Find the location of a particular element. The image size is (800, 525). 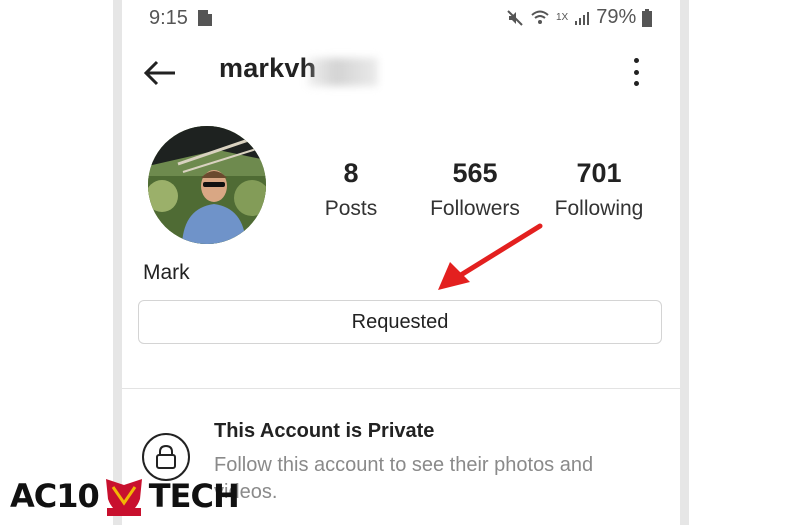

stat-label: Posts is located at coordinates (351, 208).